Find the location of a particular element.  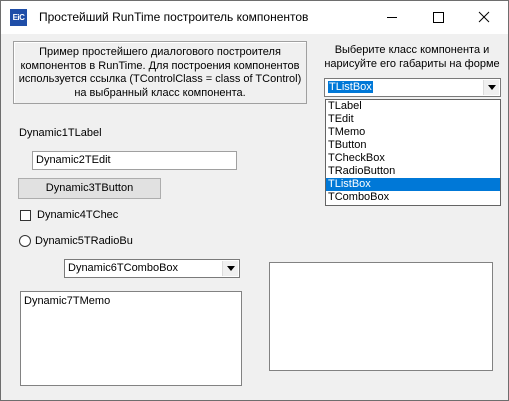

dropdown-item-tmemo: TMemo is located at coordinates (413, 132).